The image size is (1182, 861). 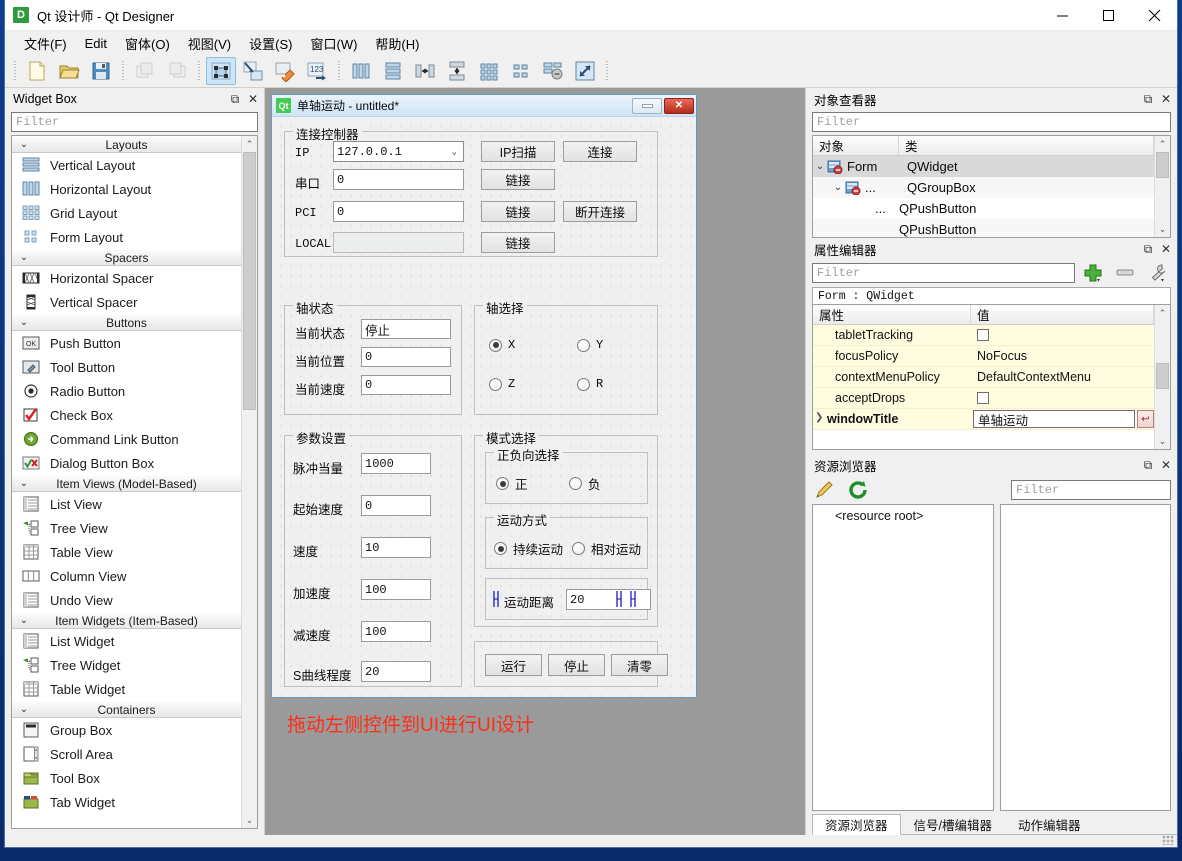 I want to click on tab-action-editor: 动作编辑器, so click(x=1049, y=823).